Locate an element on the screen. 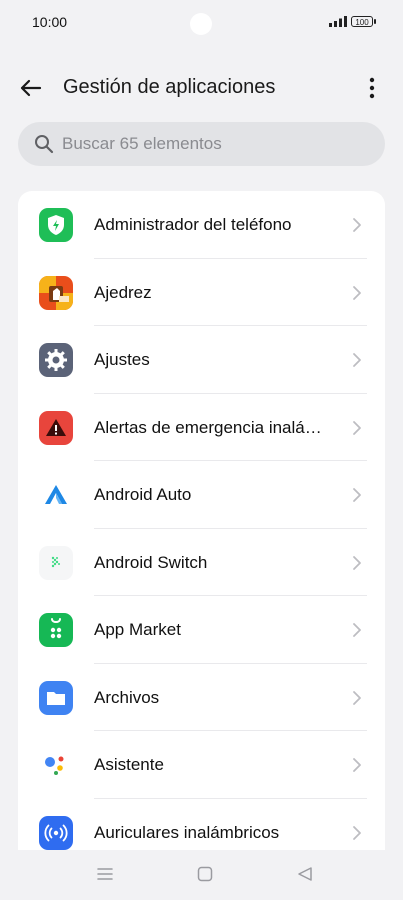 The width and height of the screenshot is (403, 900). search-icon is located at coordinates (44, 144).